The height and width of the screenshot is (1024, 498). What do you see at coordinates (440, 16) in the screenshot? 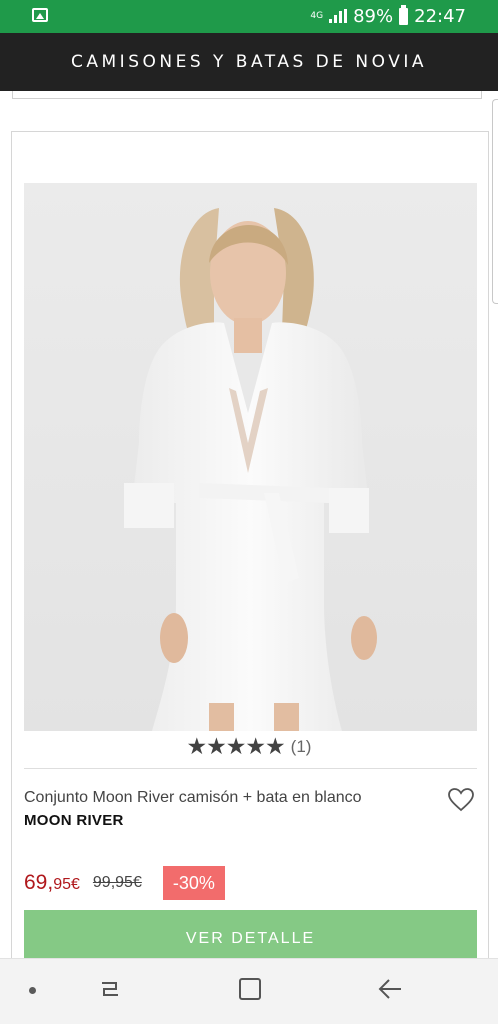
I see `clock: 22:47` at bounding box center [440, 16].